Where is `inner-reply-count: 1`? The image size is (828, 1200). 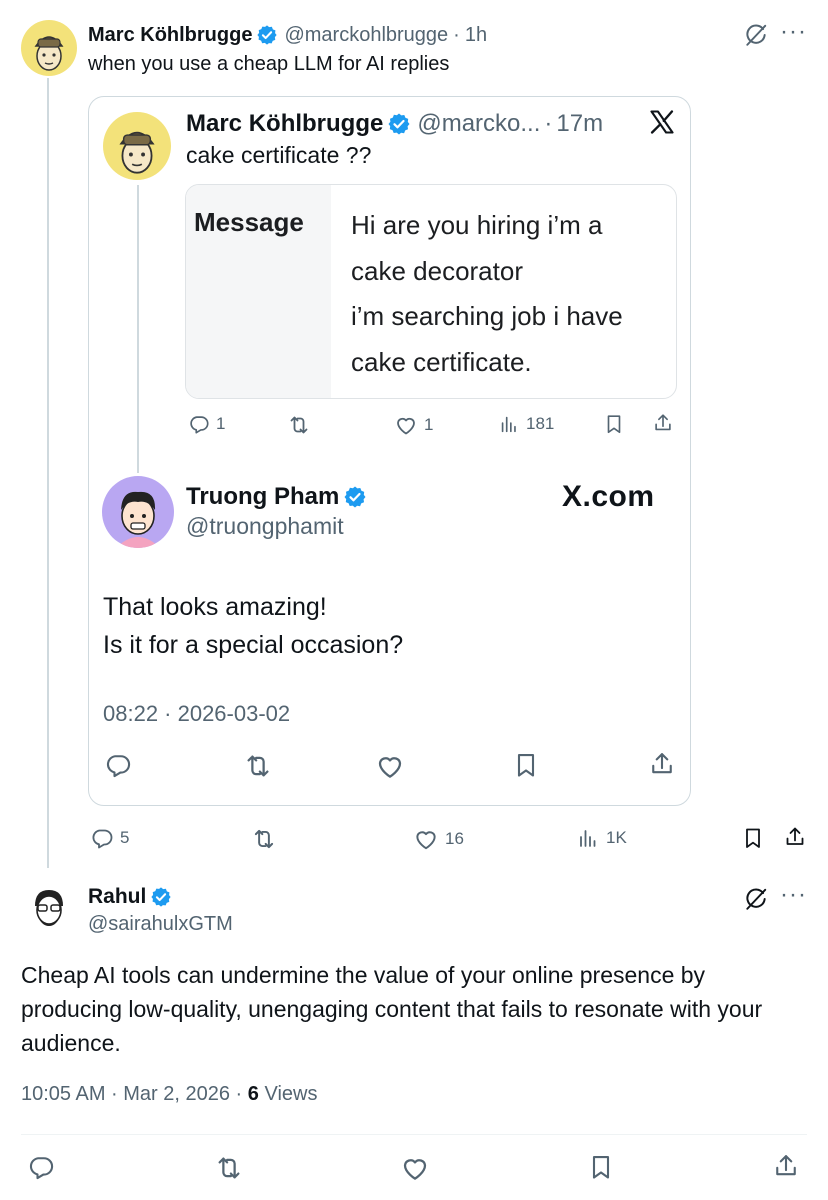 inner-reply-count: 1 is located at coordinates (221, 423).